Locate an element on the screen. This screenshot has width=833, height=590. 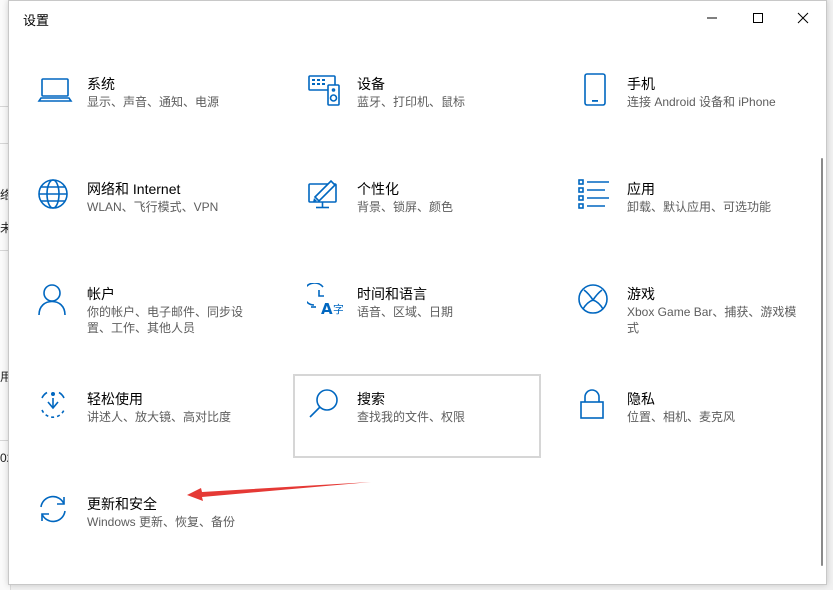
tile-gaming: 游戏 Xbox Game Bar、捕获、游戏模式 is located at coordinates (701, 325).